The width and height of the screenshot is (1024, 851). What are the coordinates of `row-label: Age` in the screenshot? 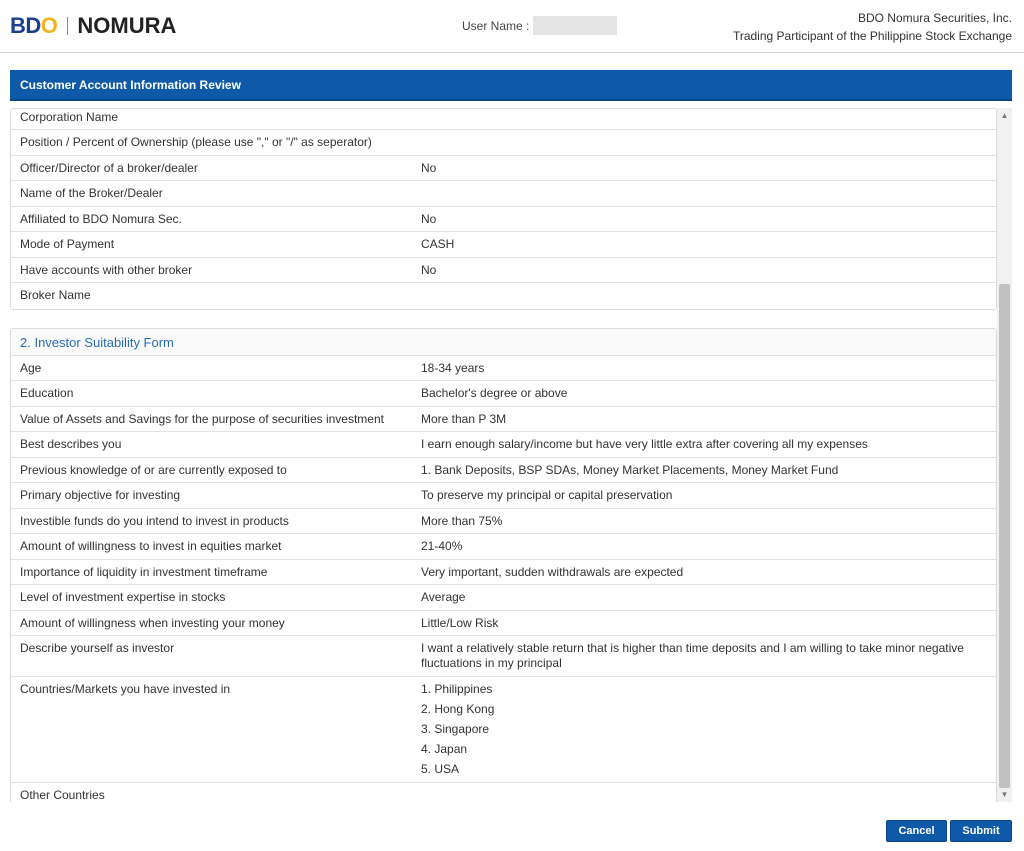 It's located at (31, 367).